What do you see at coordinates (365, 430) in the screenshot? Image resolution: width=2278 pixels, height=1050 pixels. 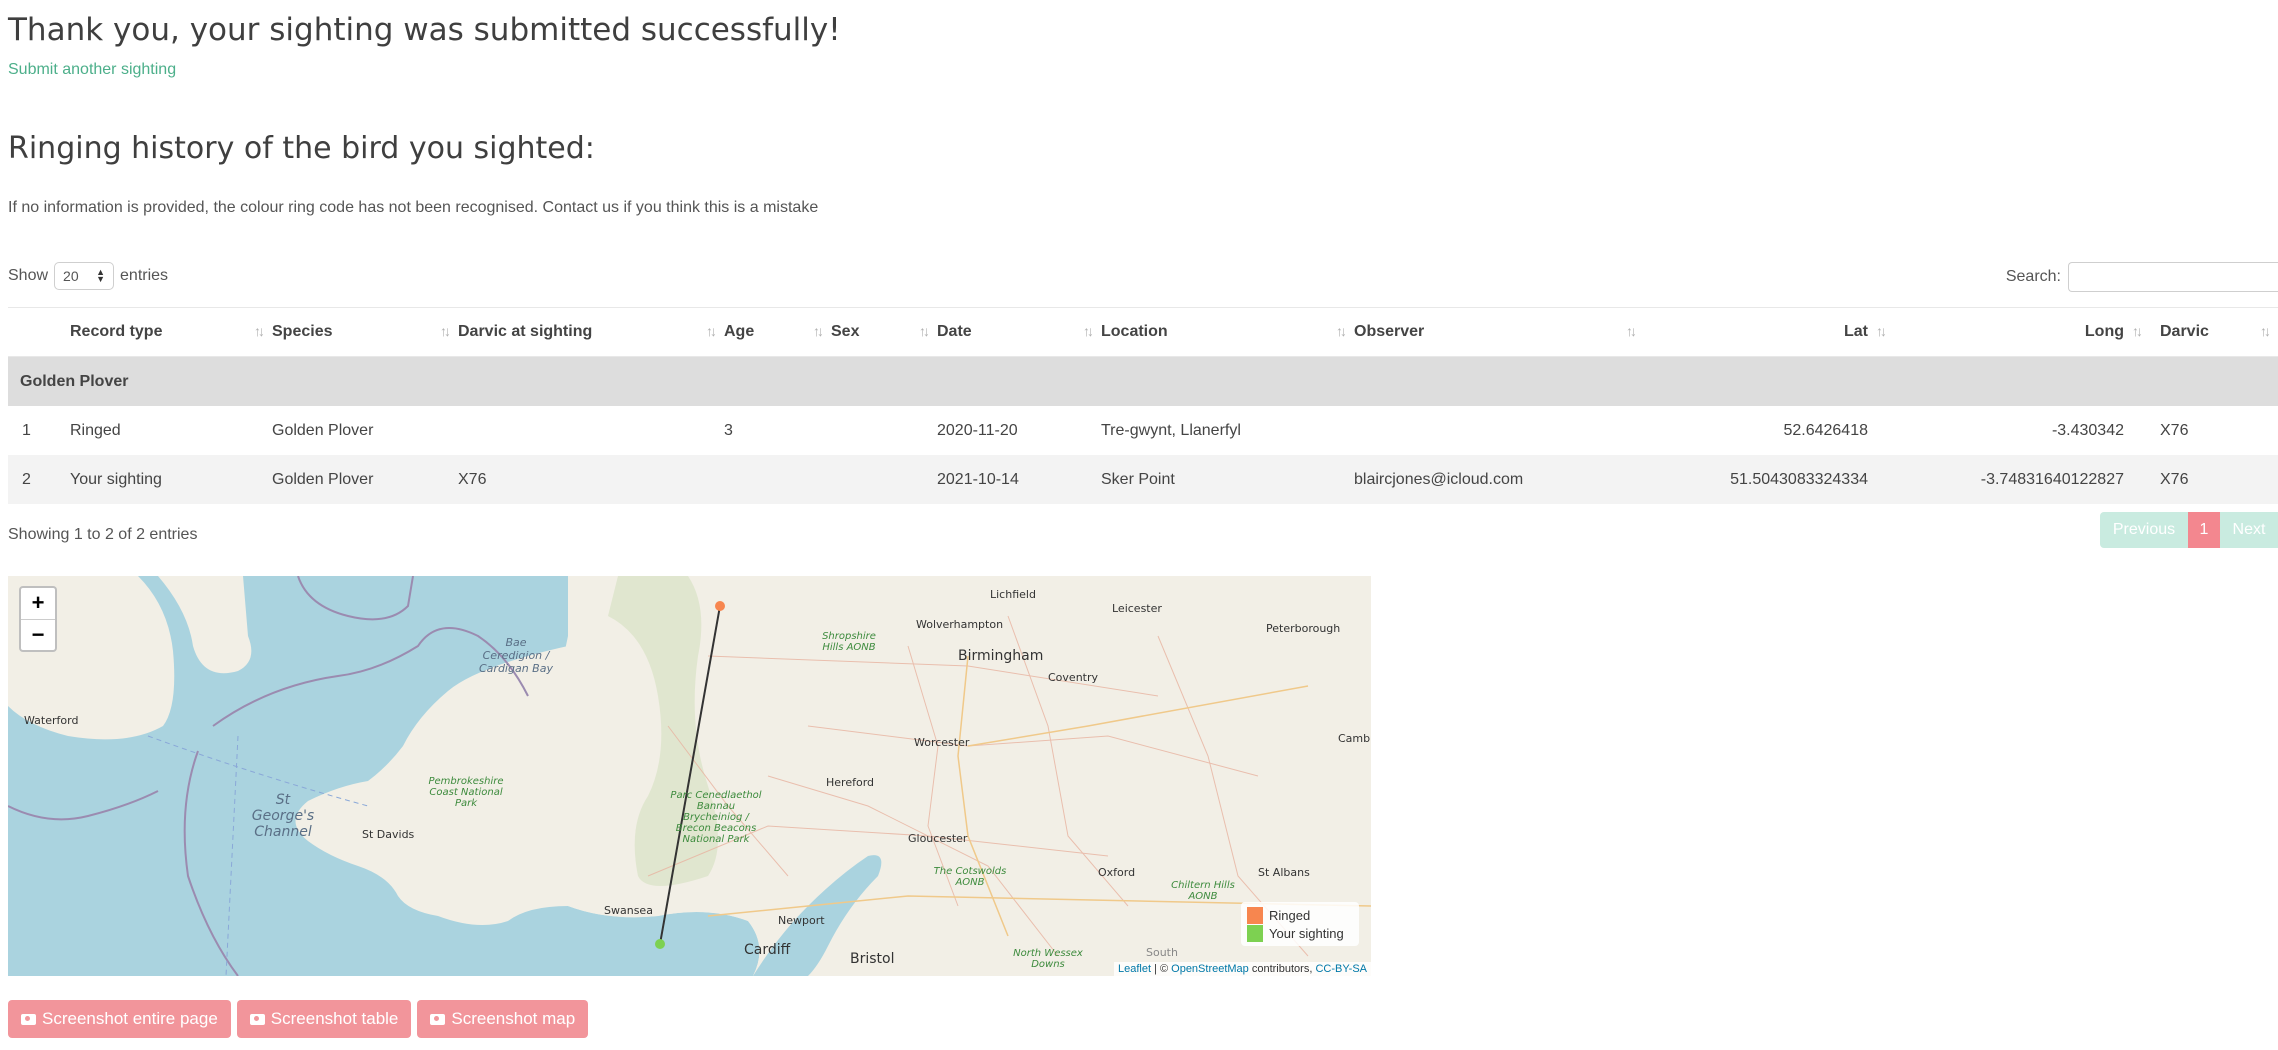 I see `cell-species: Golden Plover` at bounding box center [365, 430].